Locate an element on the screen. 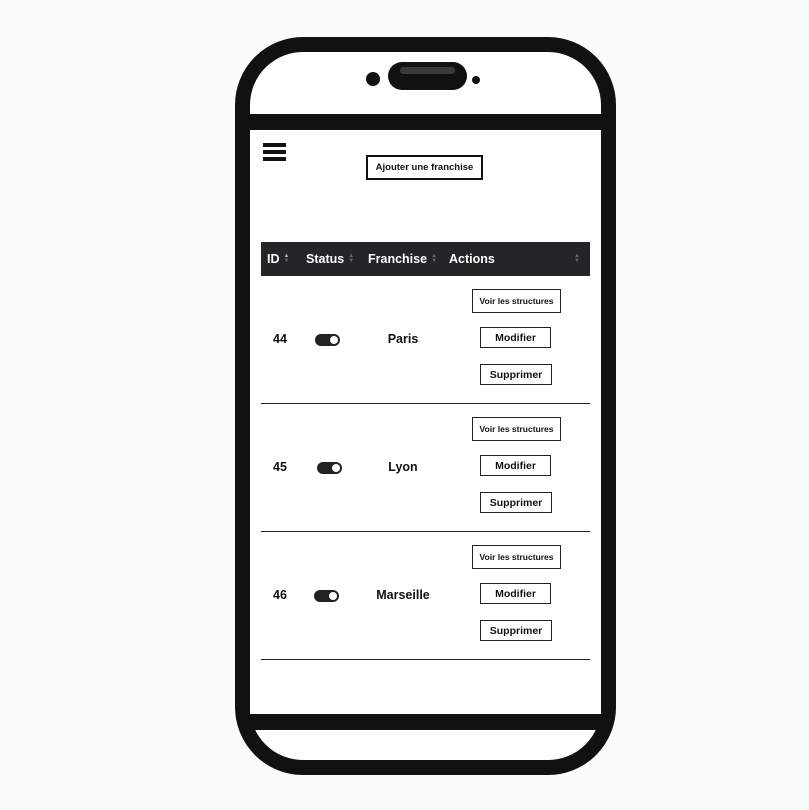  row-id: 44 is located at coordinates (280, 339).